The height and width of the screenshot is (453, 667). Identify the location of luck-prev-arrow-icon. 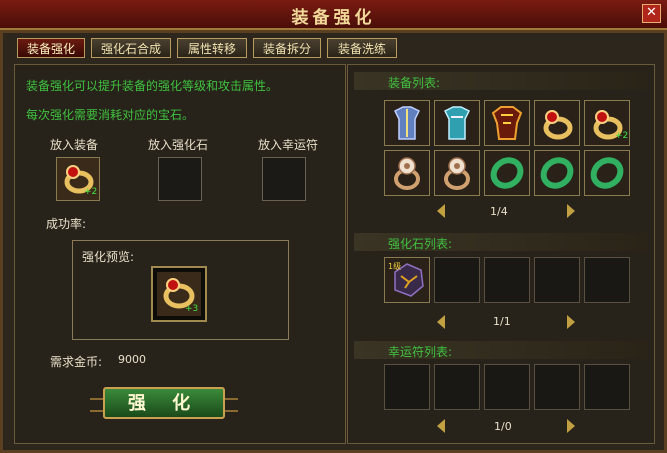
(441, 426).